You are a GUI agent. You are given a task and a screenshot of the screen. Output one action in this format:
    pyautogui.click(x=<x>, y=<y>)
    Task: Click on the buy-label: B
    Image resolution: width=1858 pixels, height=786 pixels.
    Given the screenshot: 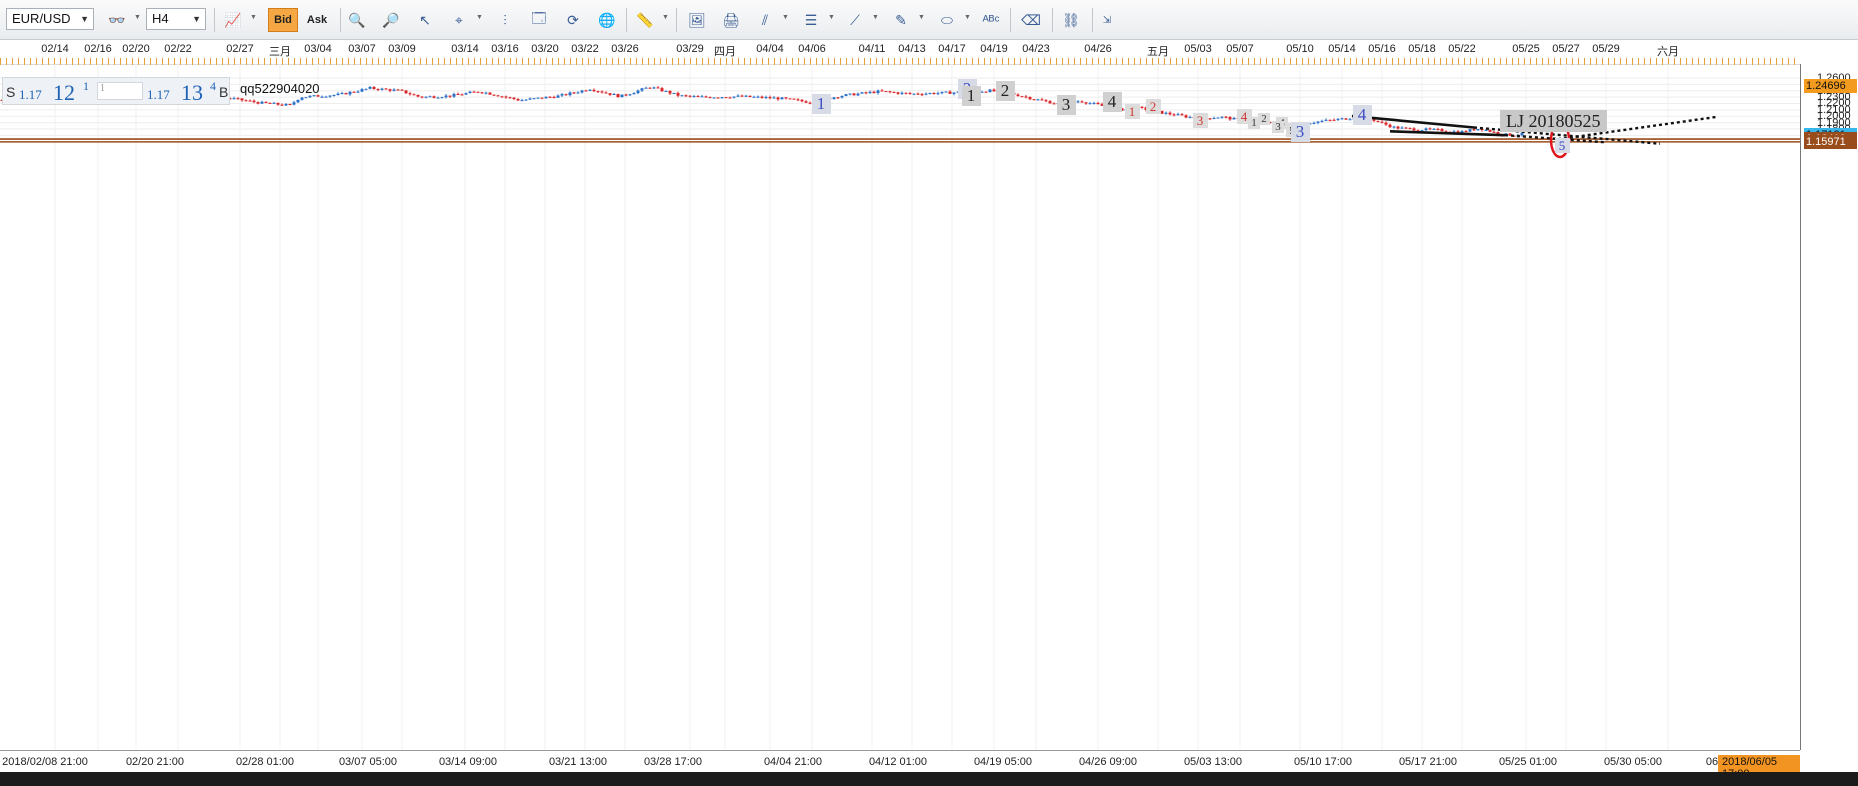 What is the action you would take?
    pyautogui.click(x=223, y=92)
    